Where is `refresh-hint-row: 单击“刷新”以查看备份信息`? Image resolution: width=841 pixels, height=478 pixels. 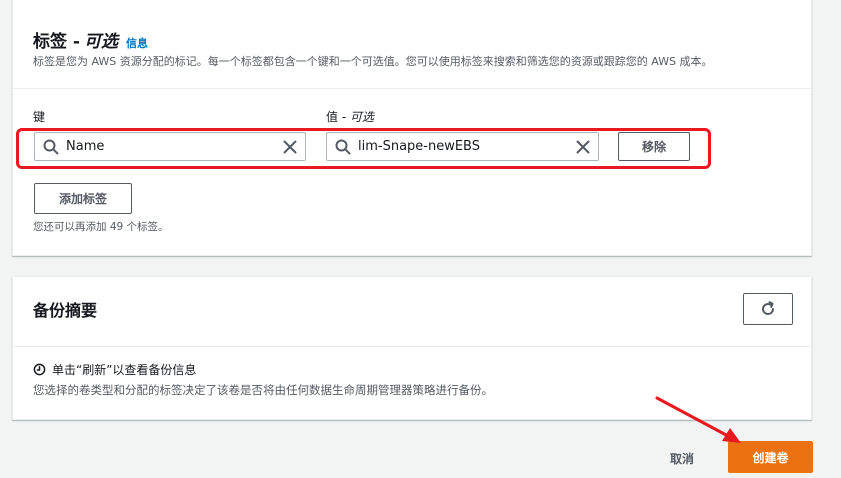
refresh-hint-row: 单击“刷新”以查看备份信息 is located at coordinates (114, 369).